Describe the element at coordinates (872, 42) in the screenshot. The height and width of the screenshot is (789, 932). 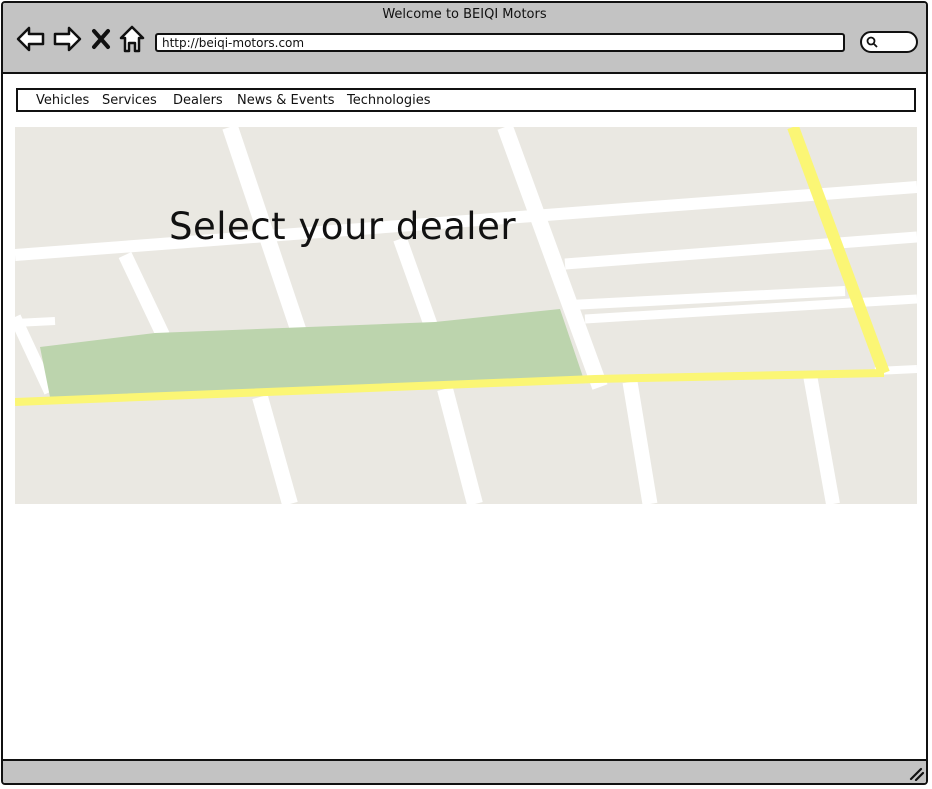
I see `search-icon` at that location.